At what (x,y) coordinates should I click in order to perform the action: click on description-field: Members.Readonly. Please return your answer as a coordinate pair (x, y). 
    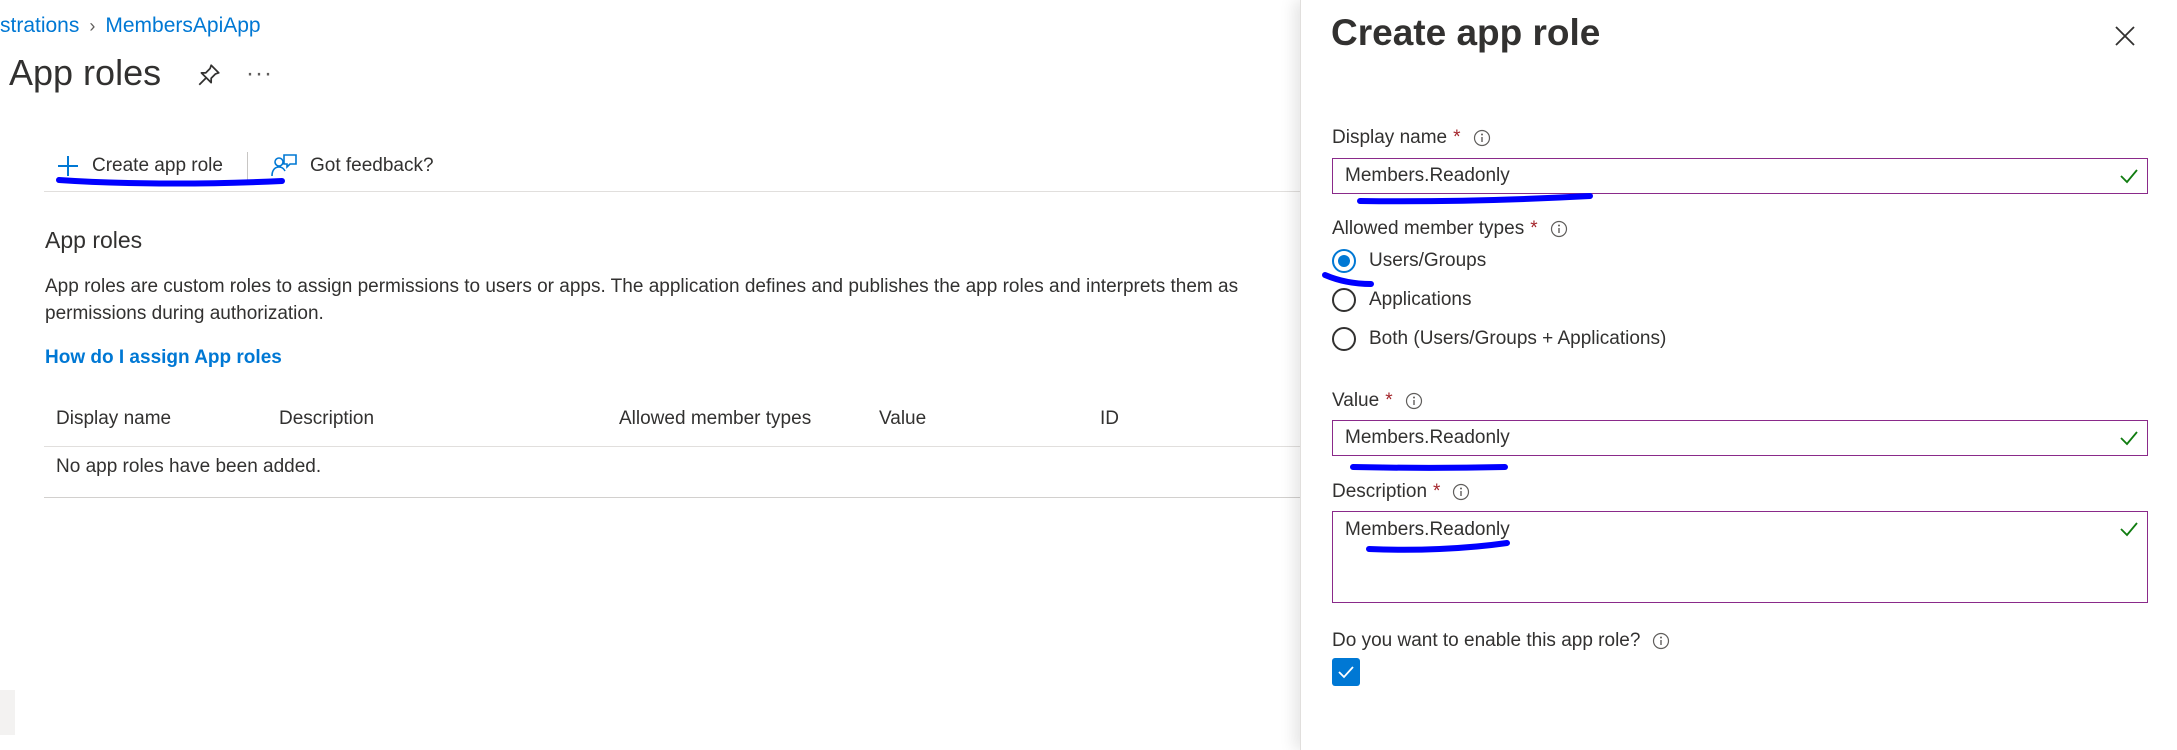
    Looking at the image, I should click on (1740, 557).